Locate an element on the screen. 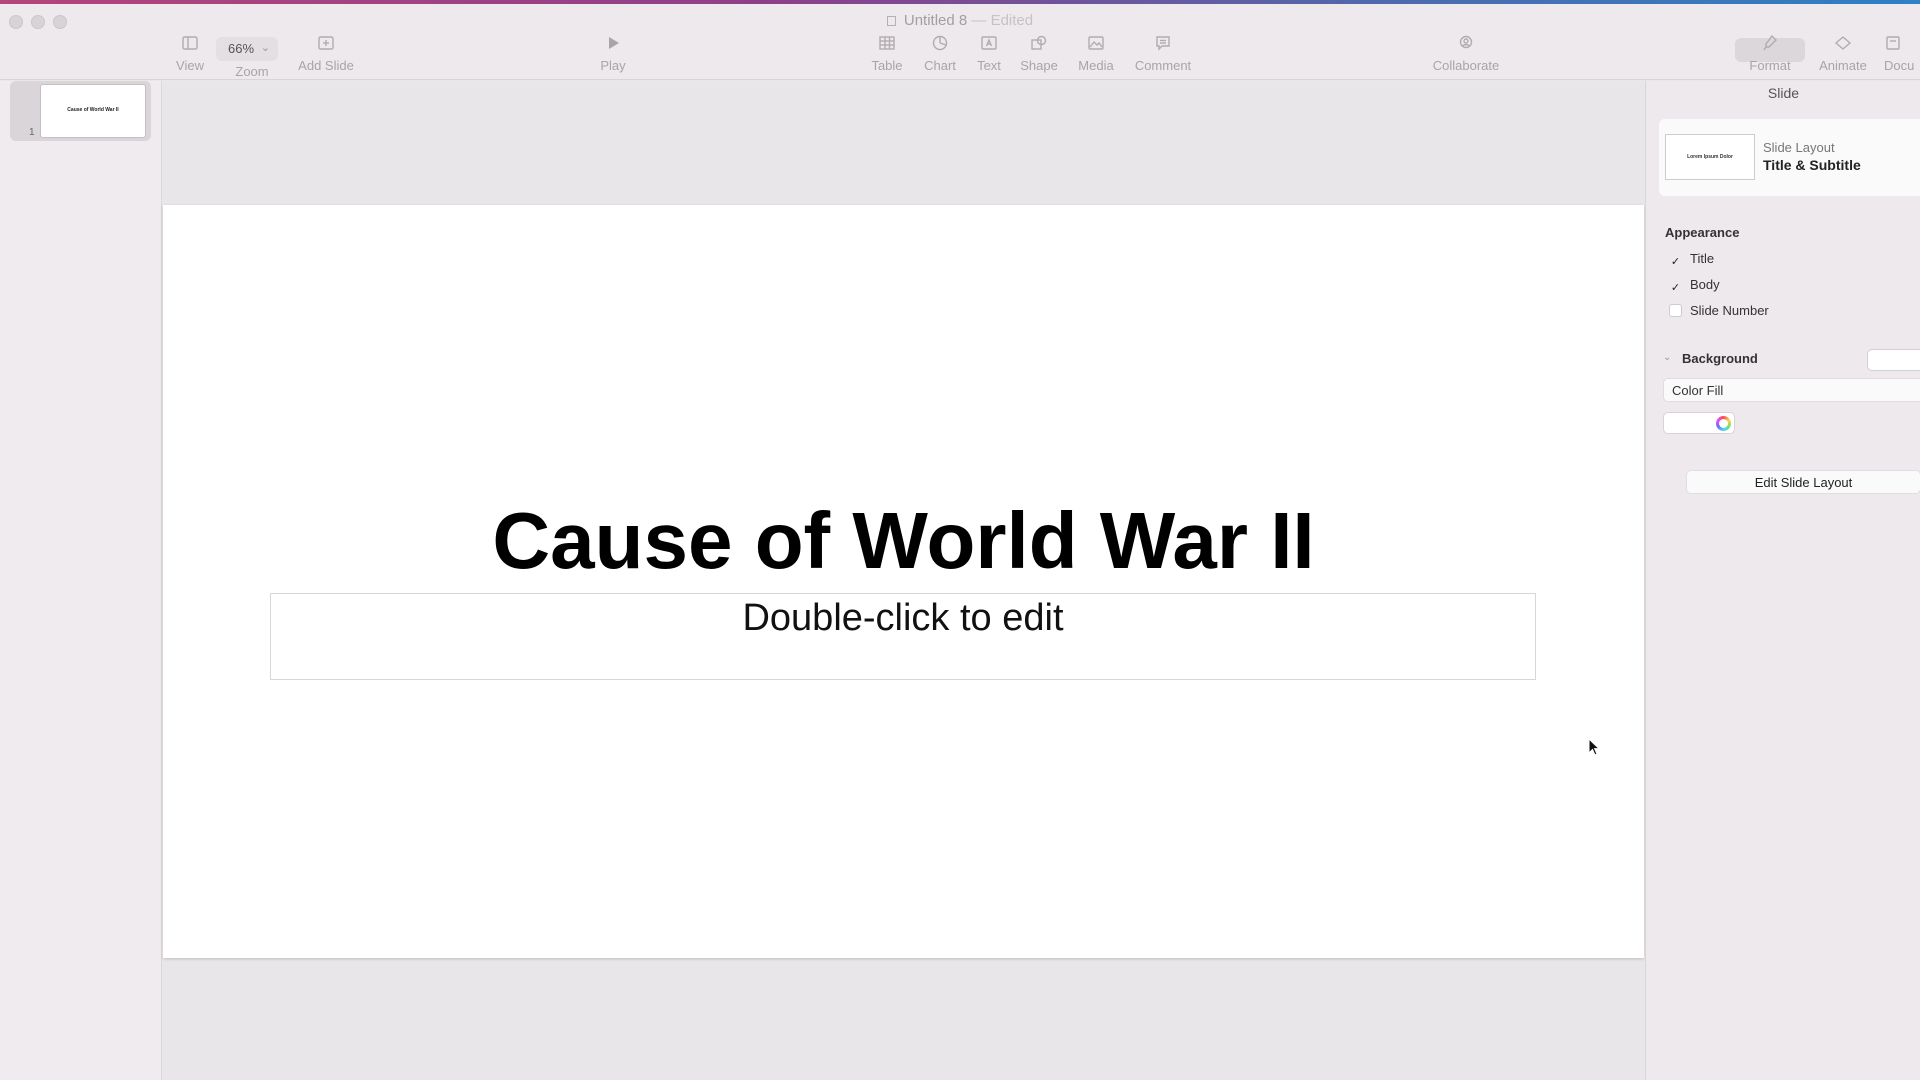 Image resolution: width=1920 pixels, height=1080 pixels. slide-thumbnail-selection: 1 Cause of World War II is located at coordinates (80, 111).